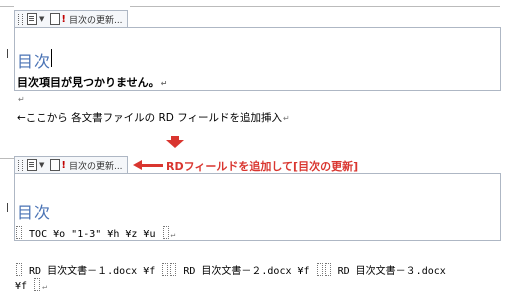 The width and height of the screenshot is (510, 296). Describe the element at coordinates (21, 286) in the screenshot. I see `rd-field-3-cont: ¥f` at that location.